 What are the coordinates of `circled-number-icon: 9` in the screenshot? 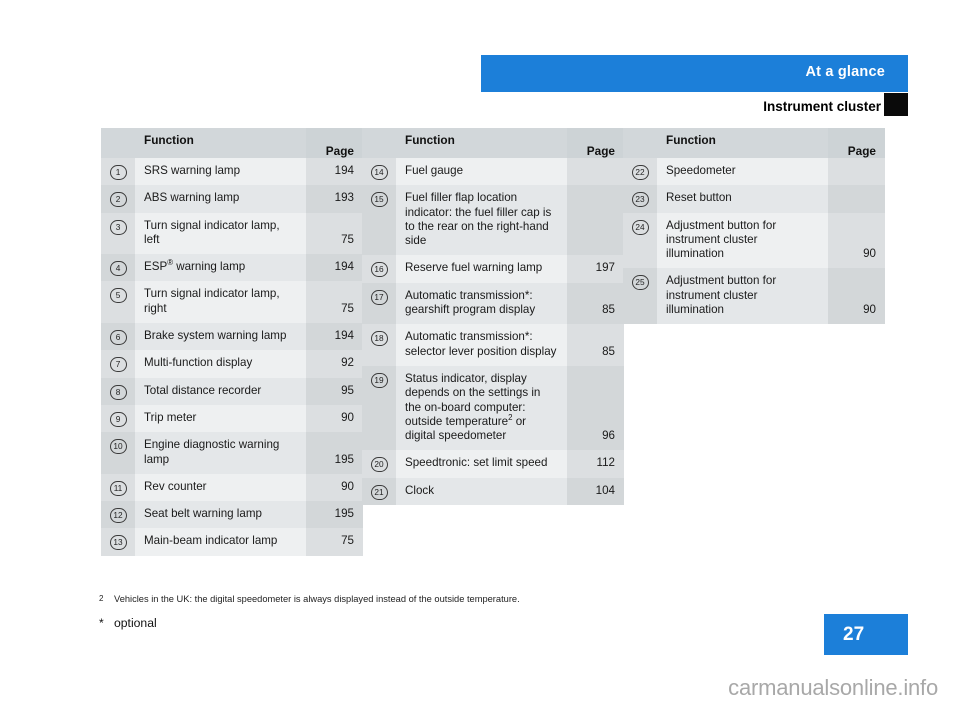 It's located at (118, 419).